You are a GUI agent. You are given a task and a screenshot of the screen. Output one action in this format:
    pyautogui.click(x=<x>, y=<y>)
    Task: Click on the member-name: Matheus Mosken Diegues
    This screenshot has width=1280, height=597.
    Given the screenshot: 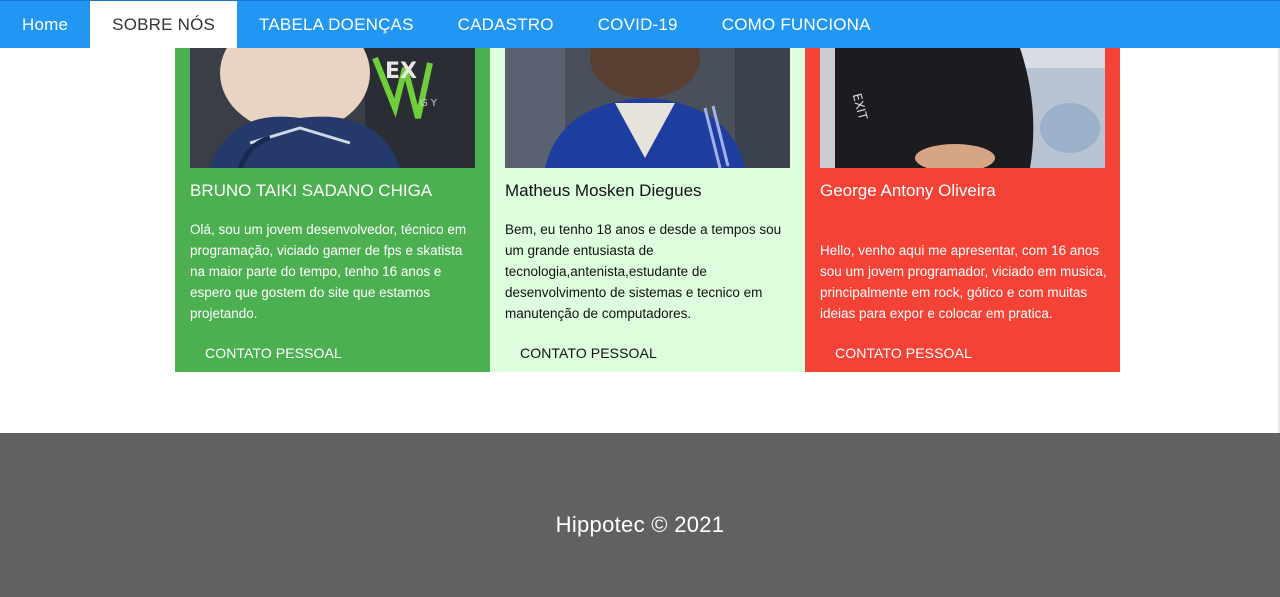 What is the action you would take?
    pyautogui.click(x=603, y=190)
    